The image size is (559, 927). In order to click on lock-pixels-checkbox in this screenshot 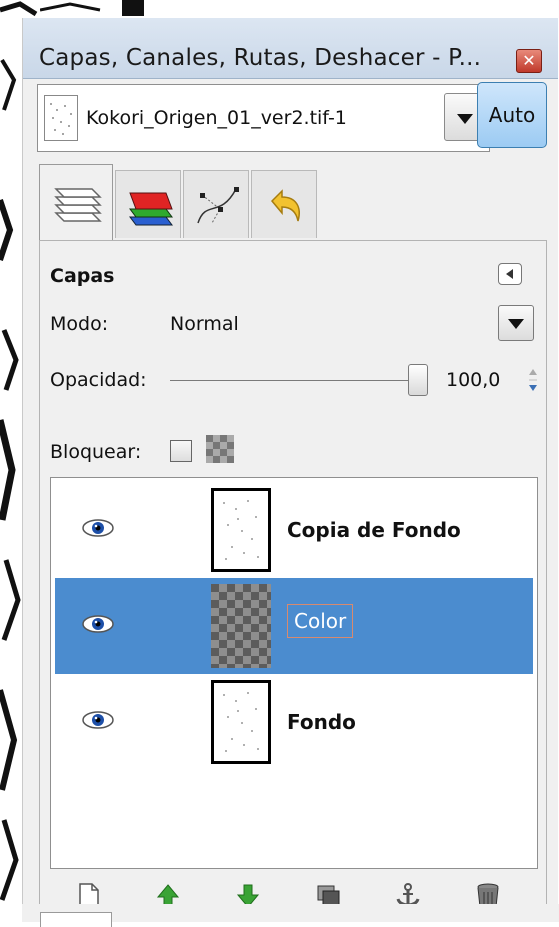, I will do `click(181, 451)`.